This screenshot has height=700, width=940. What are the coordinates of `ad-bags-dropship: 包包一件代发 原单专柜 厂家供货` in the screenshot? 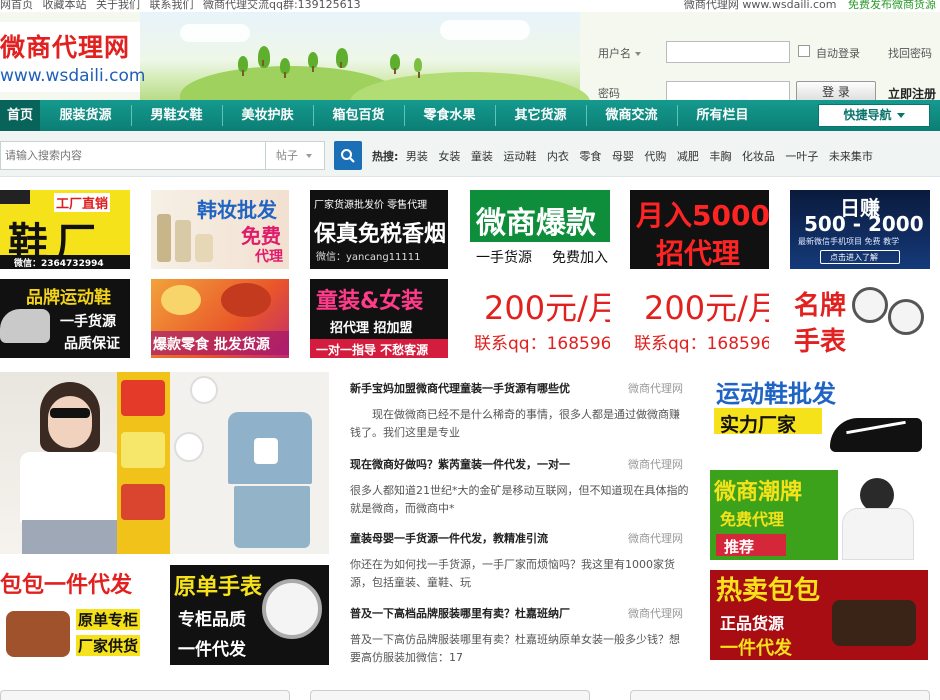 It's located at (75, 615).